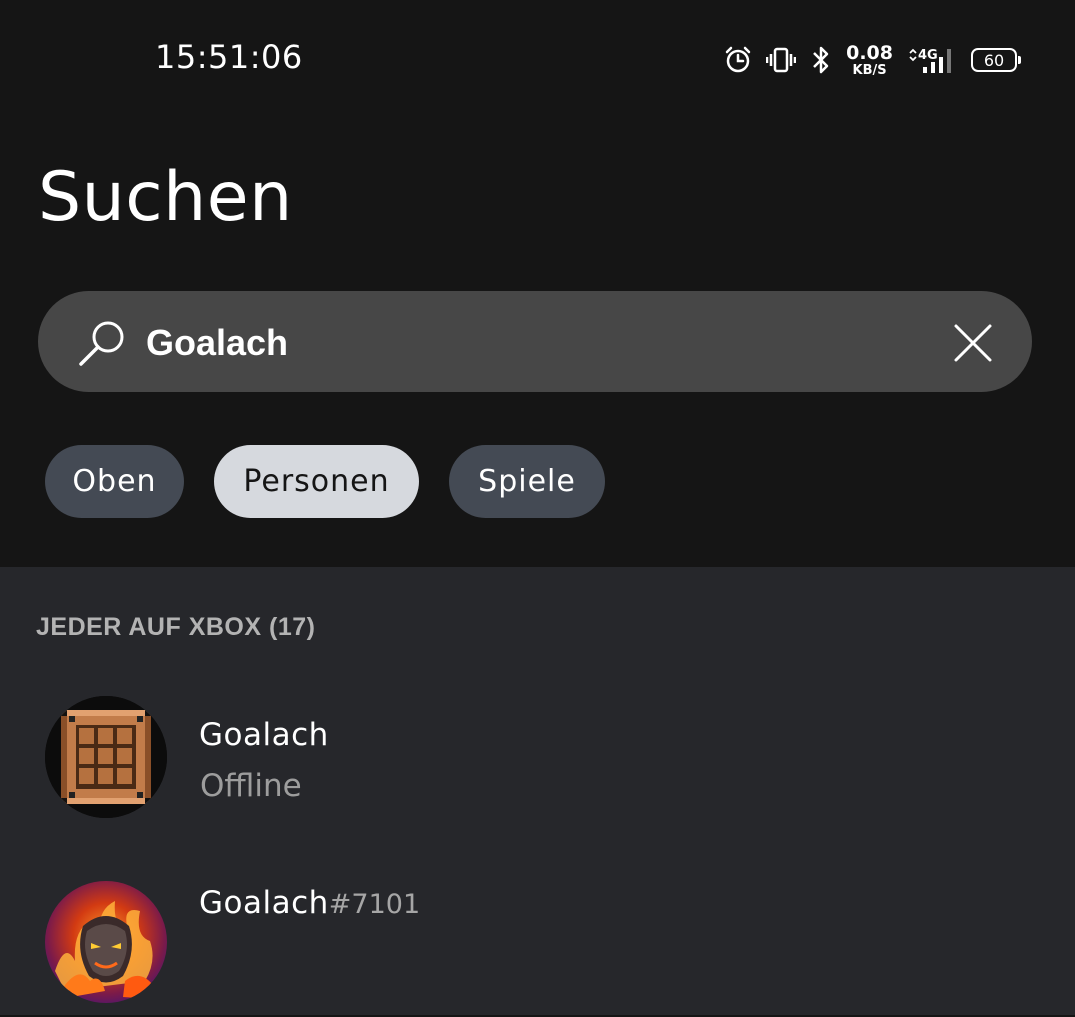 The width and height of the screenshot is (1075, 1017). I want to click on person-result-row: Goalach Offline, so click(537, 757).